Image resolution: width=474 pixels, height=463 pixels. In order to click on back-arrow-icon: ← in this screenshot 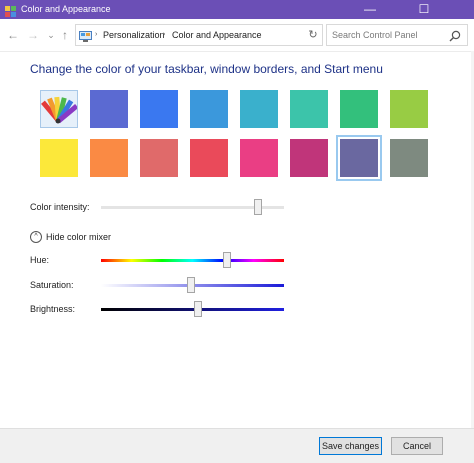, I will do `click(13, 35)`.